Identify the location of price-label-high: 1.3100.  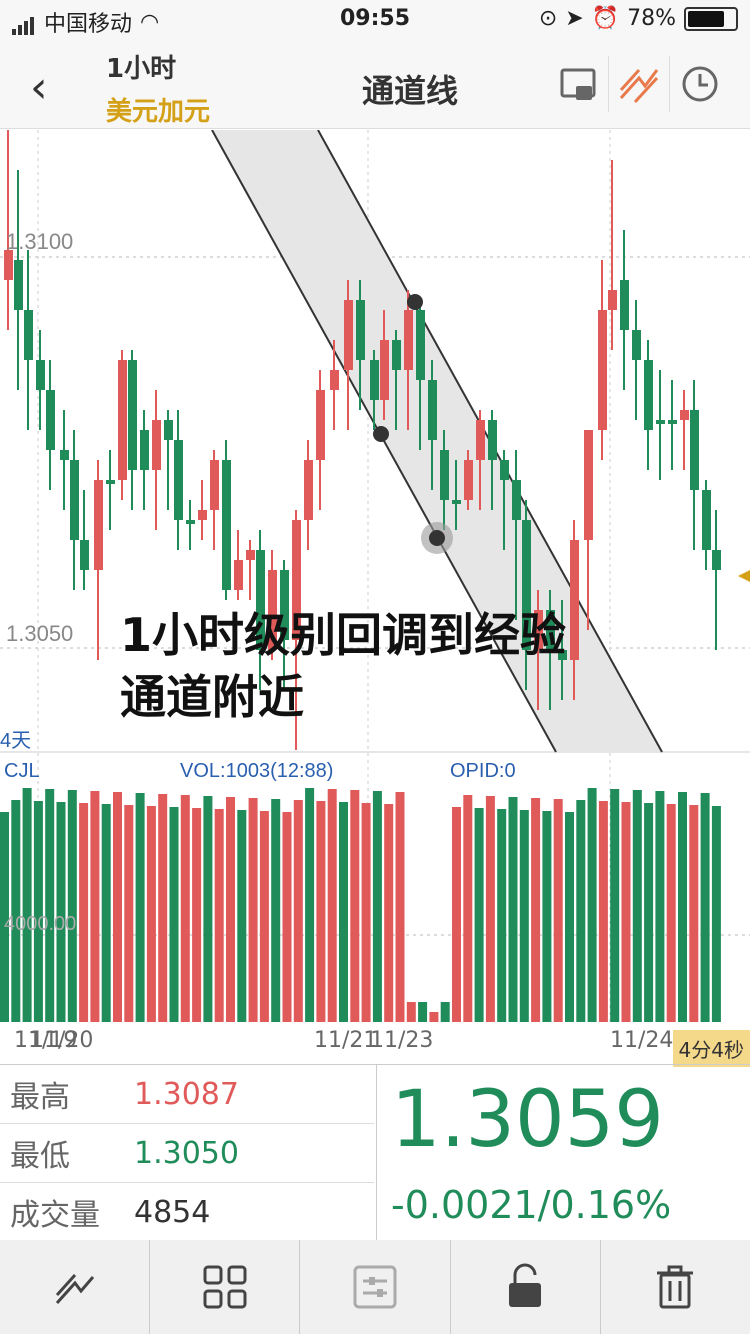
(39, 241).